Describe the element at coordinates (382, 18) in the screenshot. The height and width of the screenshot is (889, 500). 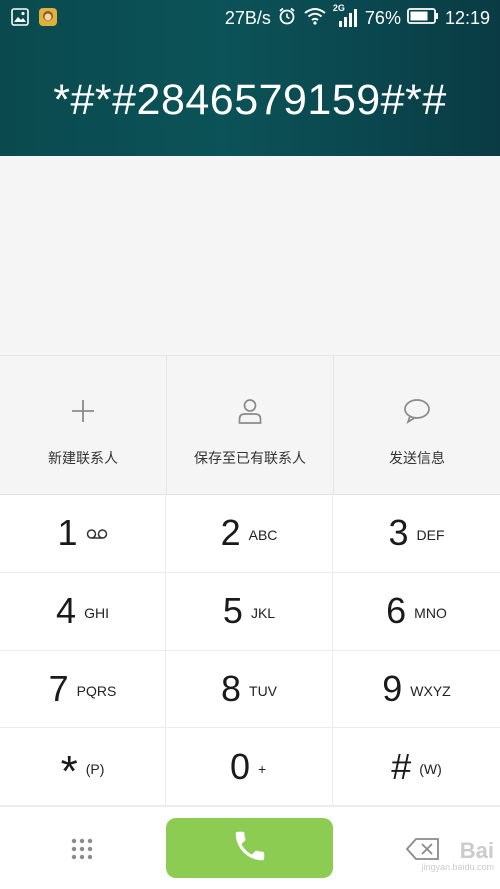
I see `battery-level: 76%` at that location.